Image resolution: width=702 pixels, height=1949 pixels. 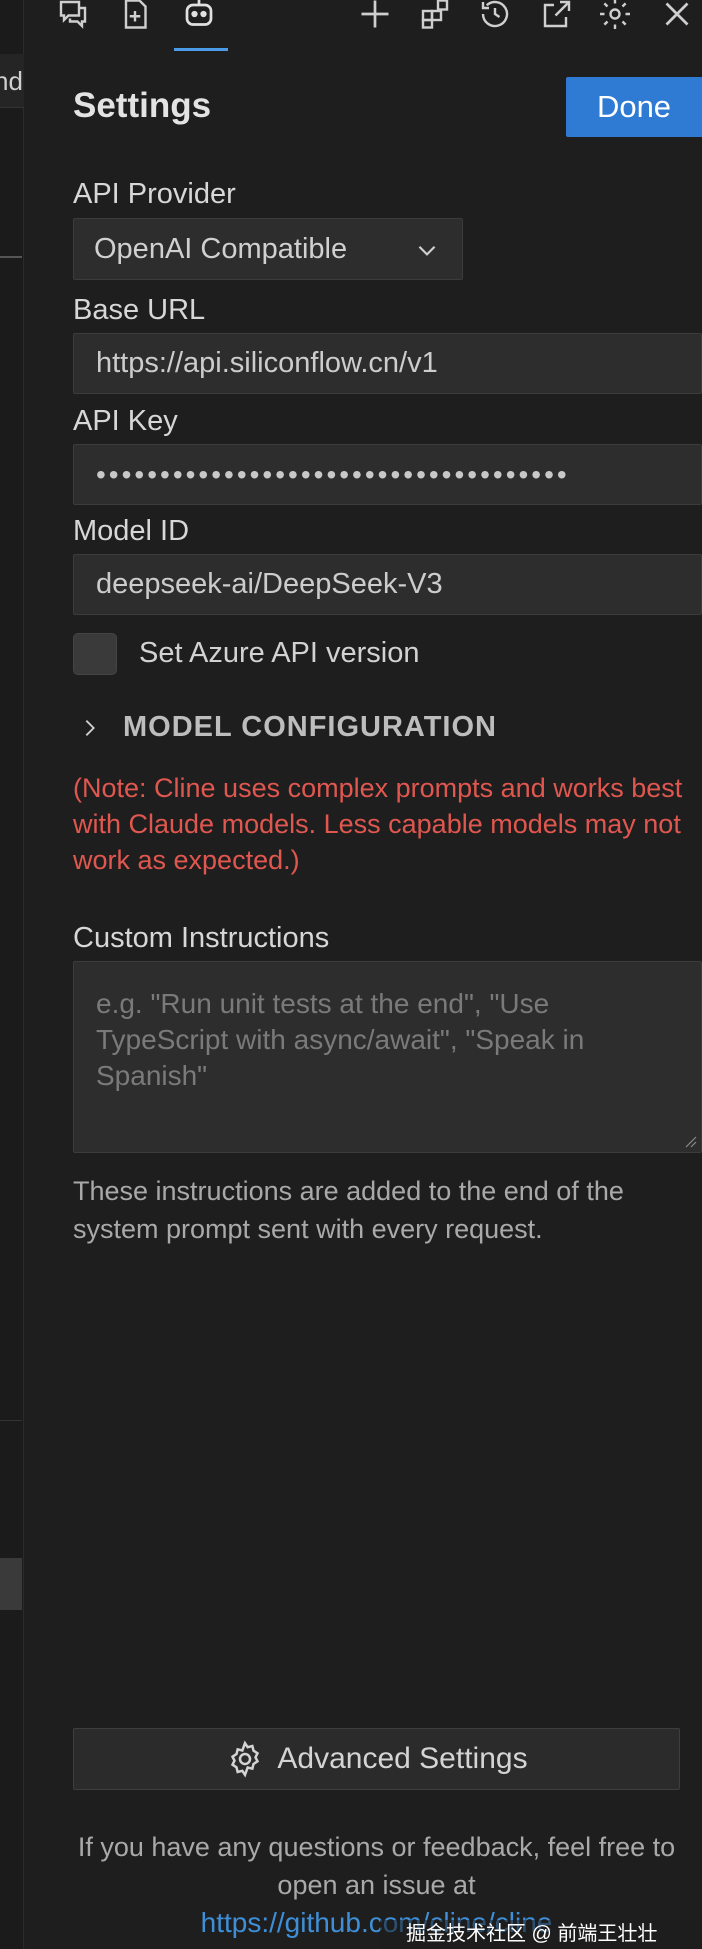 What do you see at coordinates (677, 18) in the screenshot?
I see `close-icon` at bounding box center [677, 18].